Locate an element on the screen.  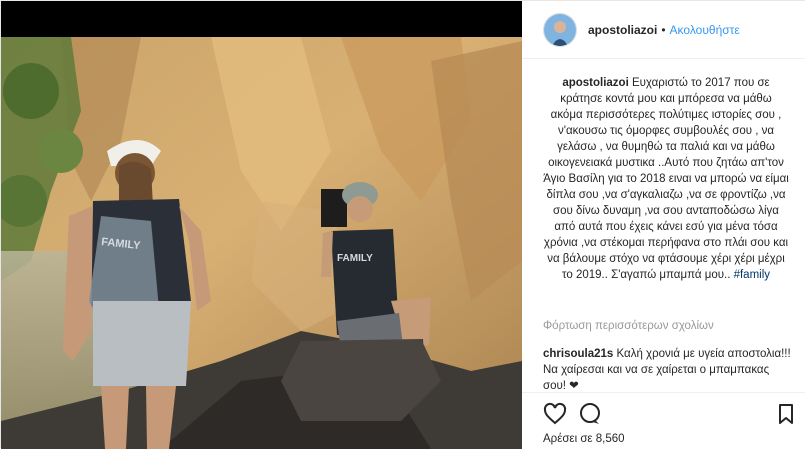
post-header: apostoliazoi • Ακολουθήστε is located at coordinates (663, 30).